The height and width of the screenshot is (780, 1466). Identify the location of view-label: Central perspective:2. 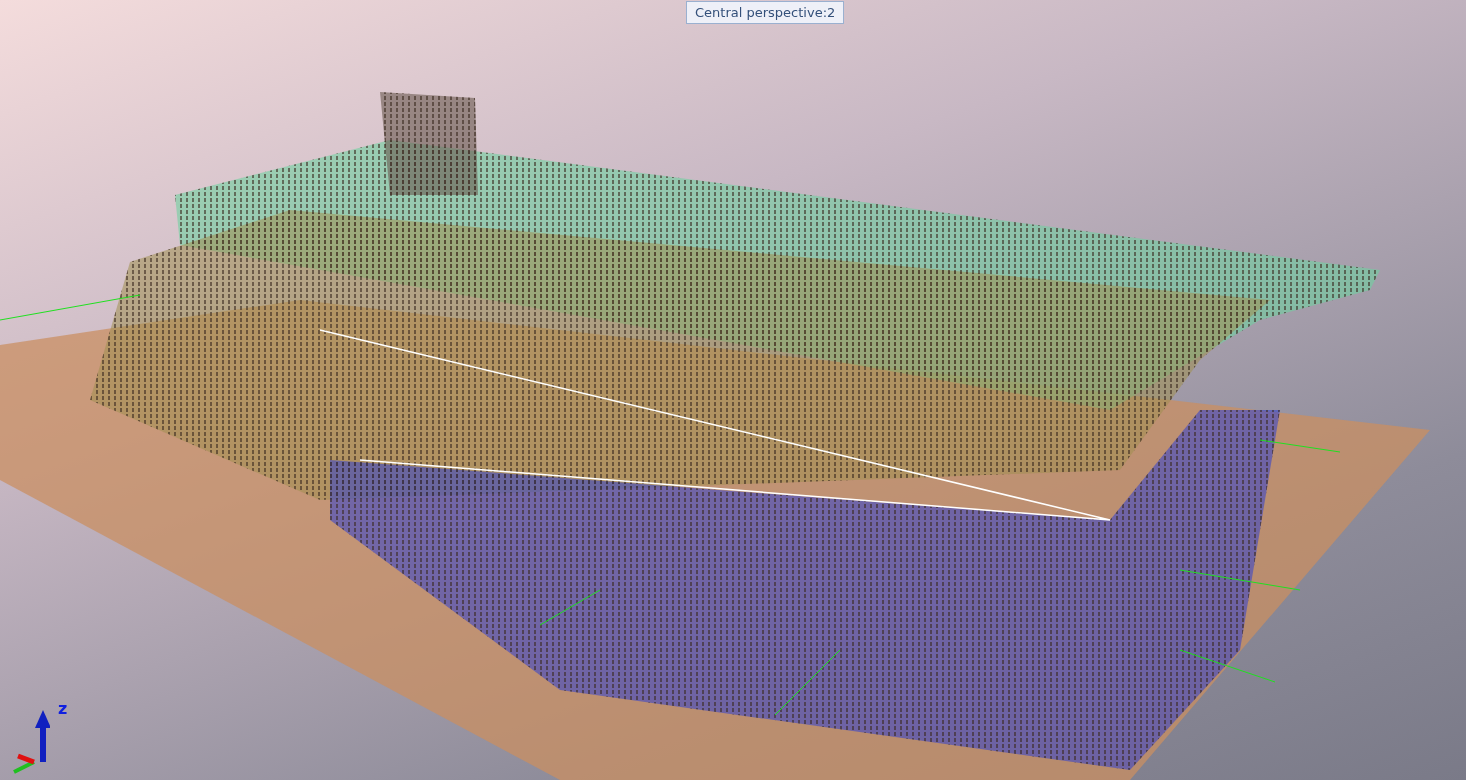
(765, 12).